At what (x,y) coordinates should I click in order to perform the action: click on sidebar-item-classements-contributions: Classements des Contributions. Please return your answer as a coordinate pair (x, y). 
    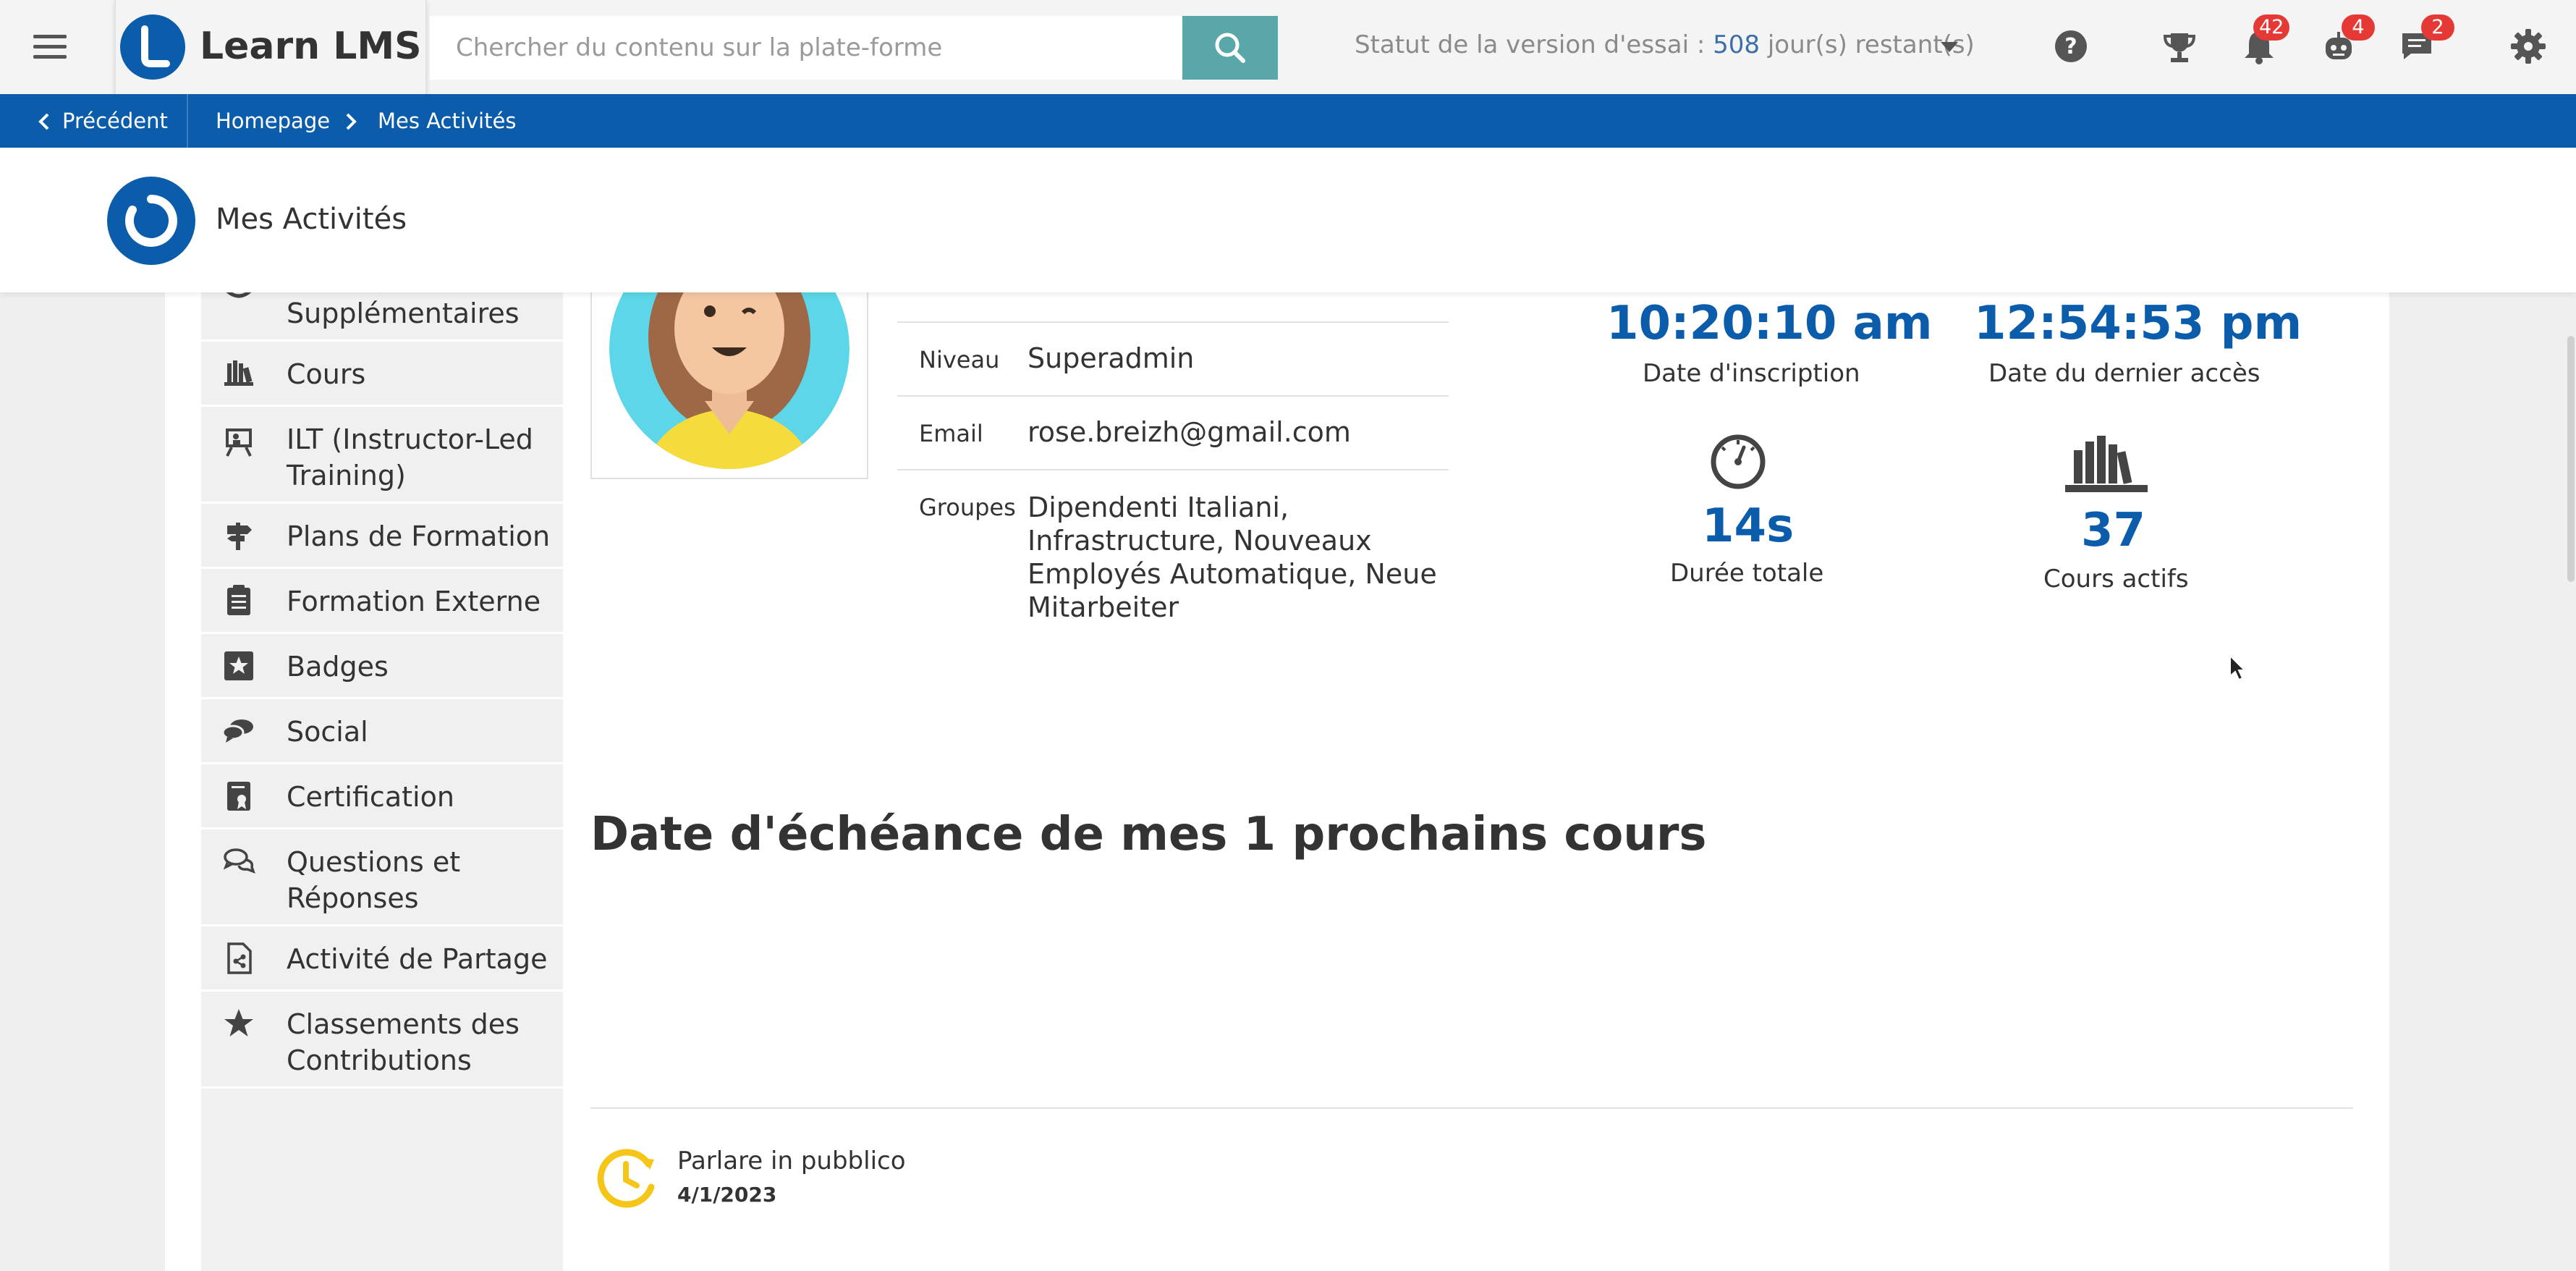
    Looking at the image, I should click on (382, 1040).